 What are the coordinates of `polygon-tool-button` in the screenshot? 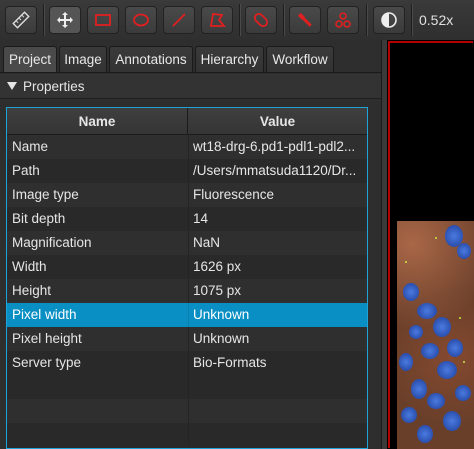 It's located at (217, 20).